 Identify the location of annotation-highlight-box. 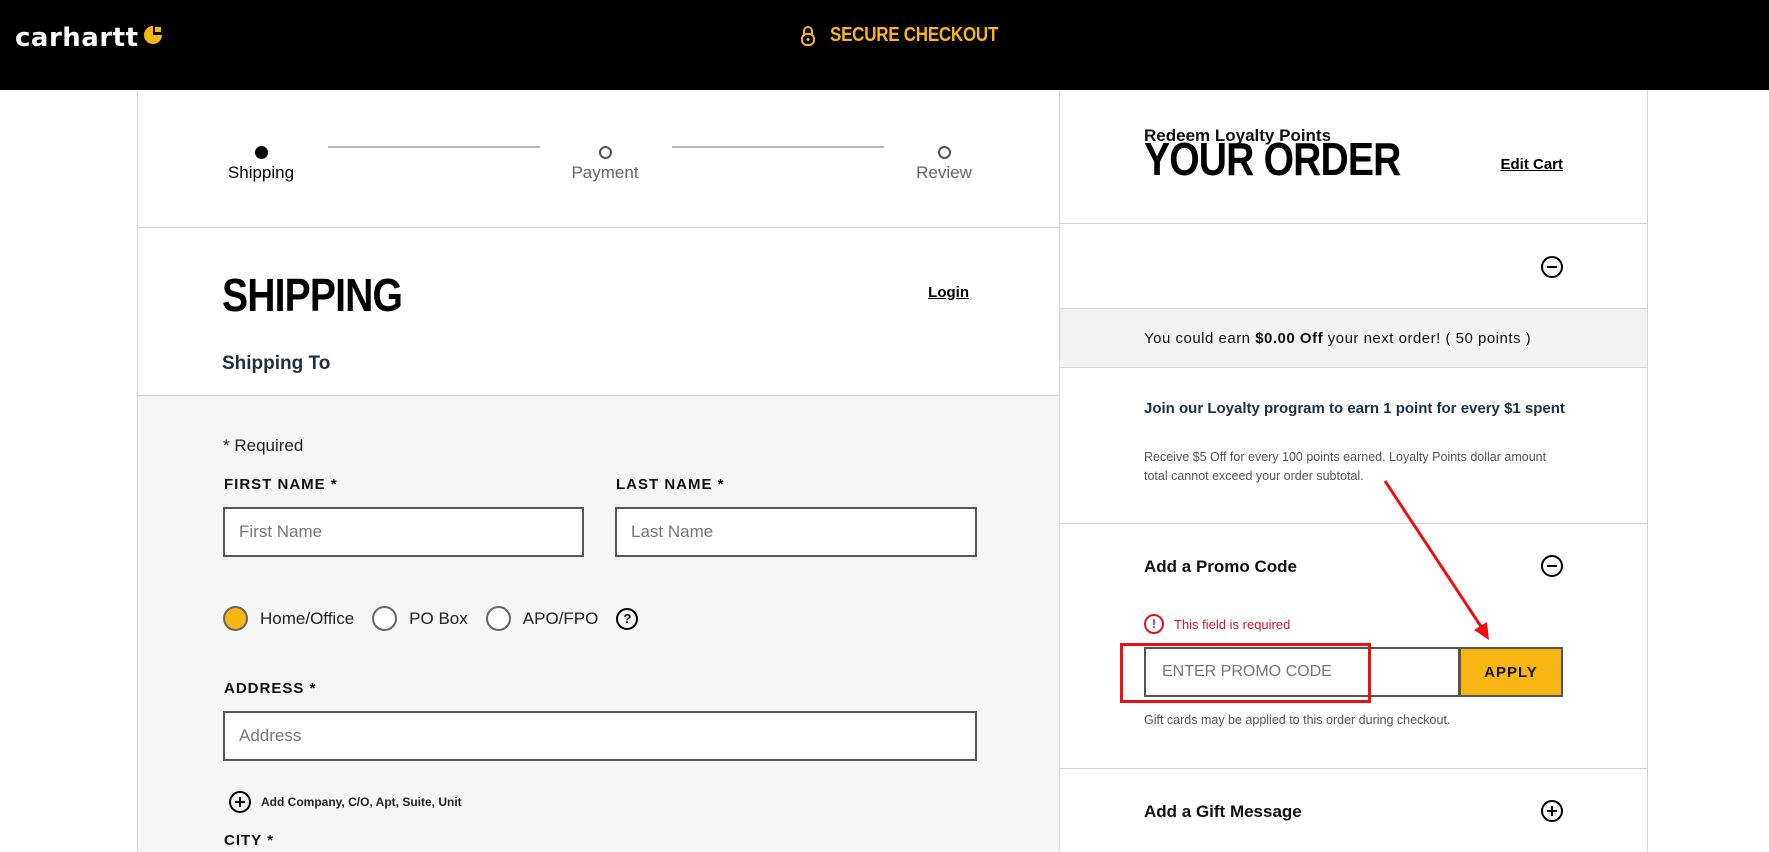
(1245, 673).